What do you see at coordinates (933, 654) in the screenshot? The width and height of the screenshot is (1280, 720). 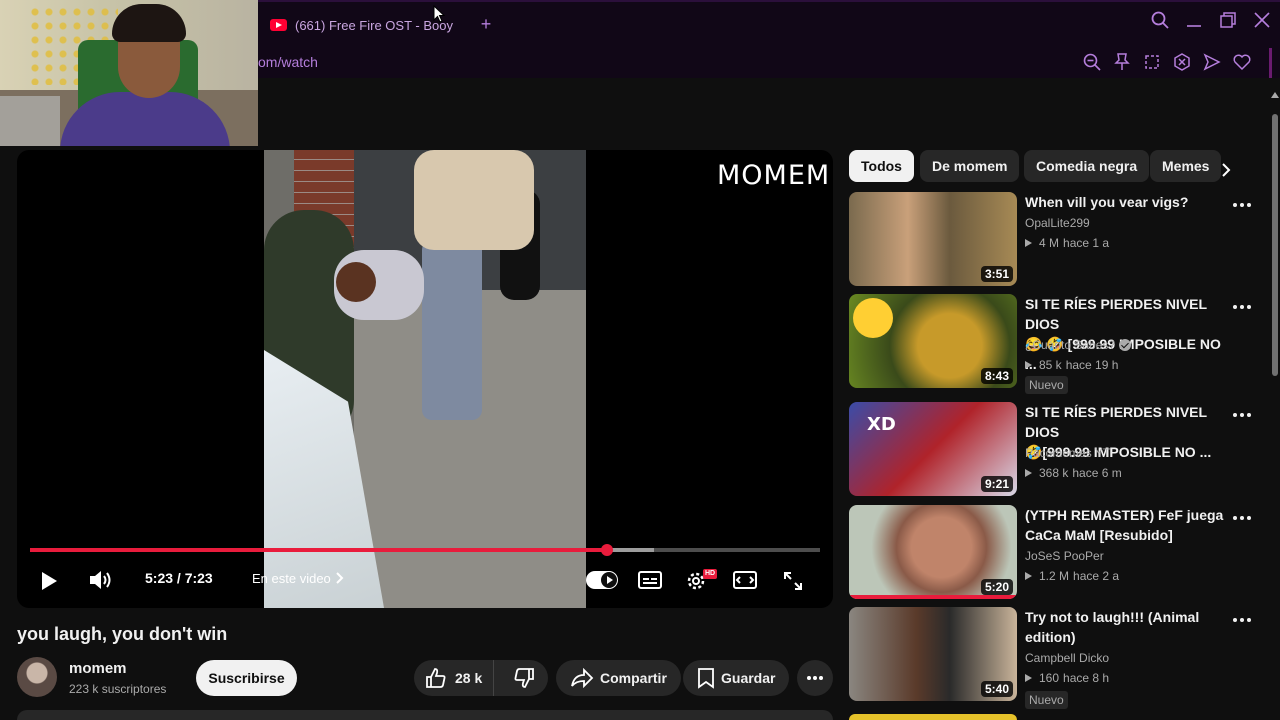 I see `video-thumbnail: 5:40` at bounding box center [933, 654].